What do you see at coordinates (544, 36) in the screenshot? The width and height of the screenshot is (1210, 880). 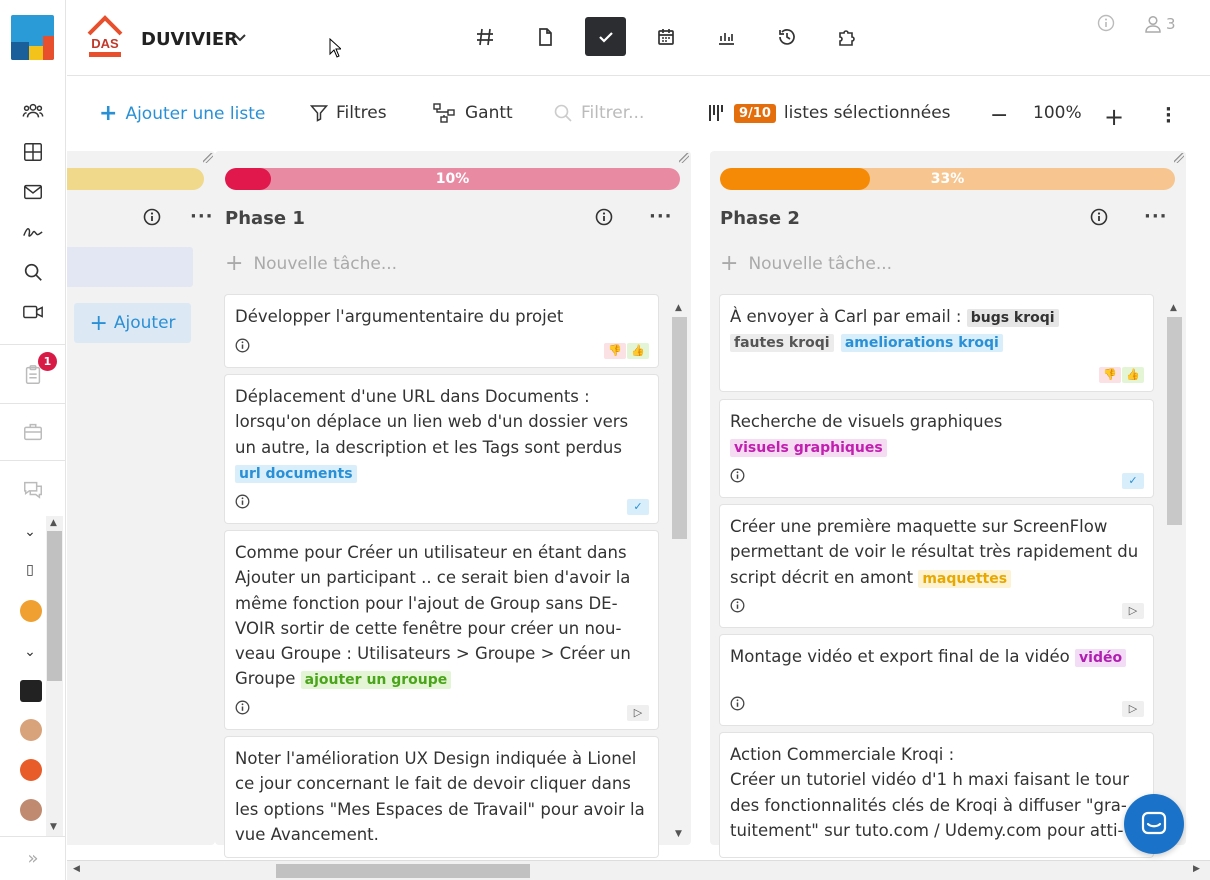 I see `document-icon` at bounding box center [544, 36].